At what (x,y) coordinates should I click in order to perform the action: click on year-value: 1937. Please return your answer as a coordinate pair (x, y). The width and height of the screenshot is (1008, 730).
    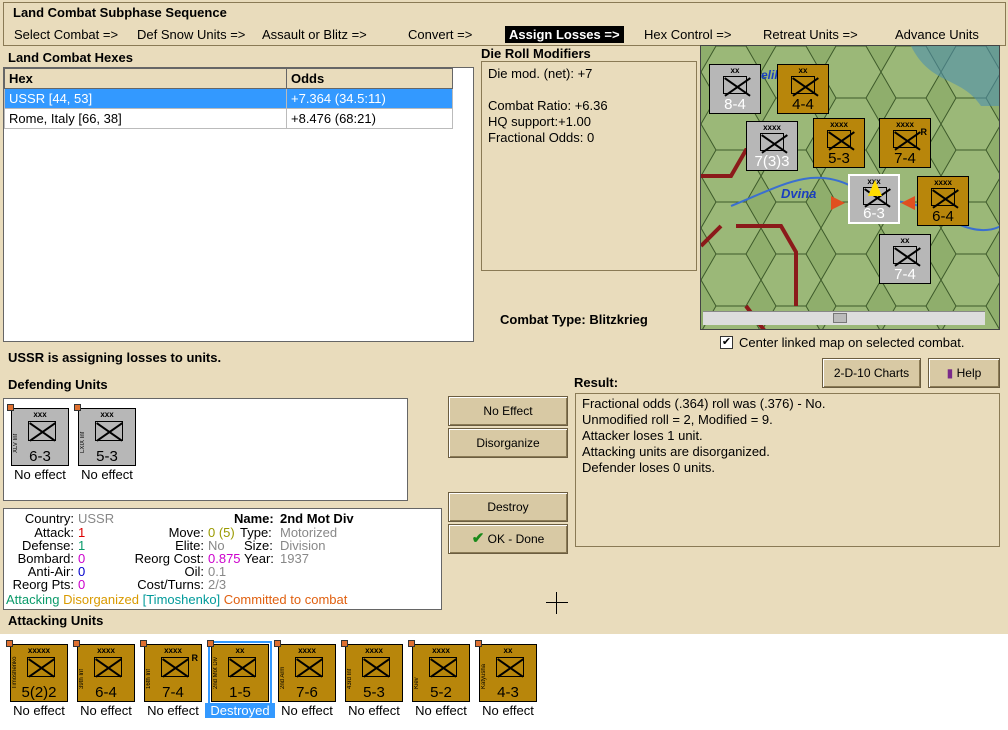
    Looking at the image, I should click on (294, 558).